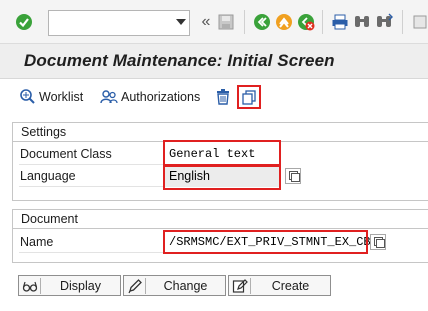  Describe the element at coordinates (61, 97) in the screenshot. I see `worklist-label: Worklist` at that location.